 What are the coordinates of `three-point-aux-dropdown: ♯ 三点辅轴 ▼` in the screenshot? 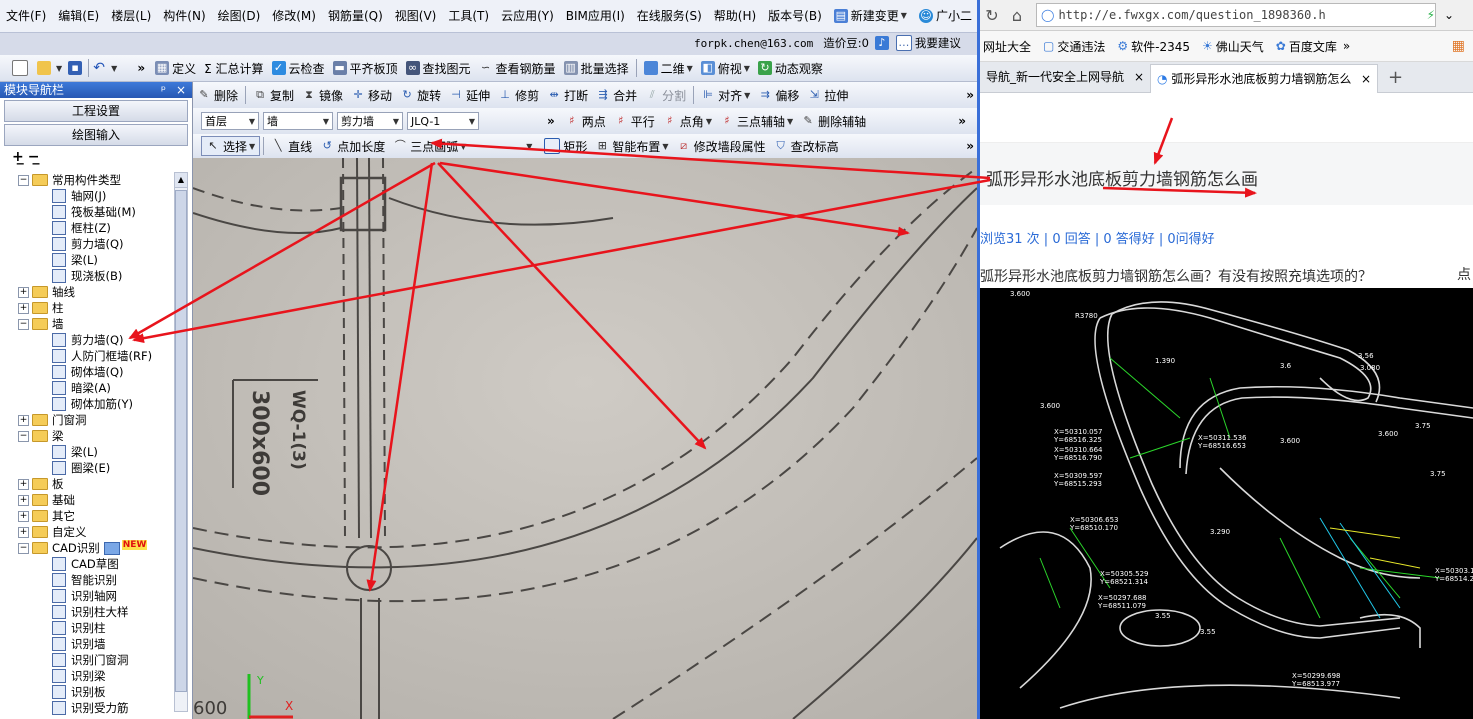 It's located at (756, 121).